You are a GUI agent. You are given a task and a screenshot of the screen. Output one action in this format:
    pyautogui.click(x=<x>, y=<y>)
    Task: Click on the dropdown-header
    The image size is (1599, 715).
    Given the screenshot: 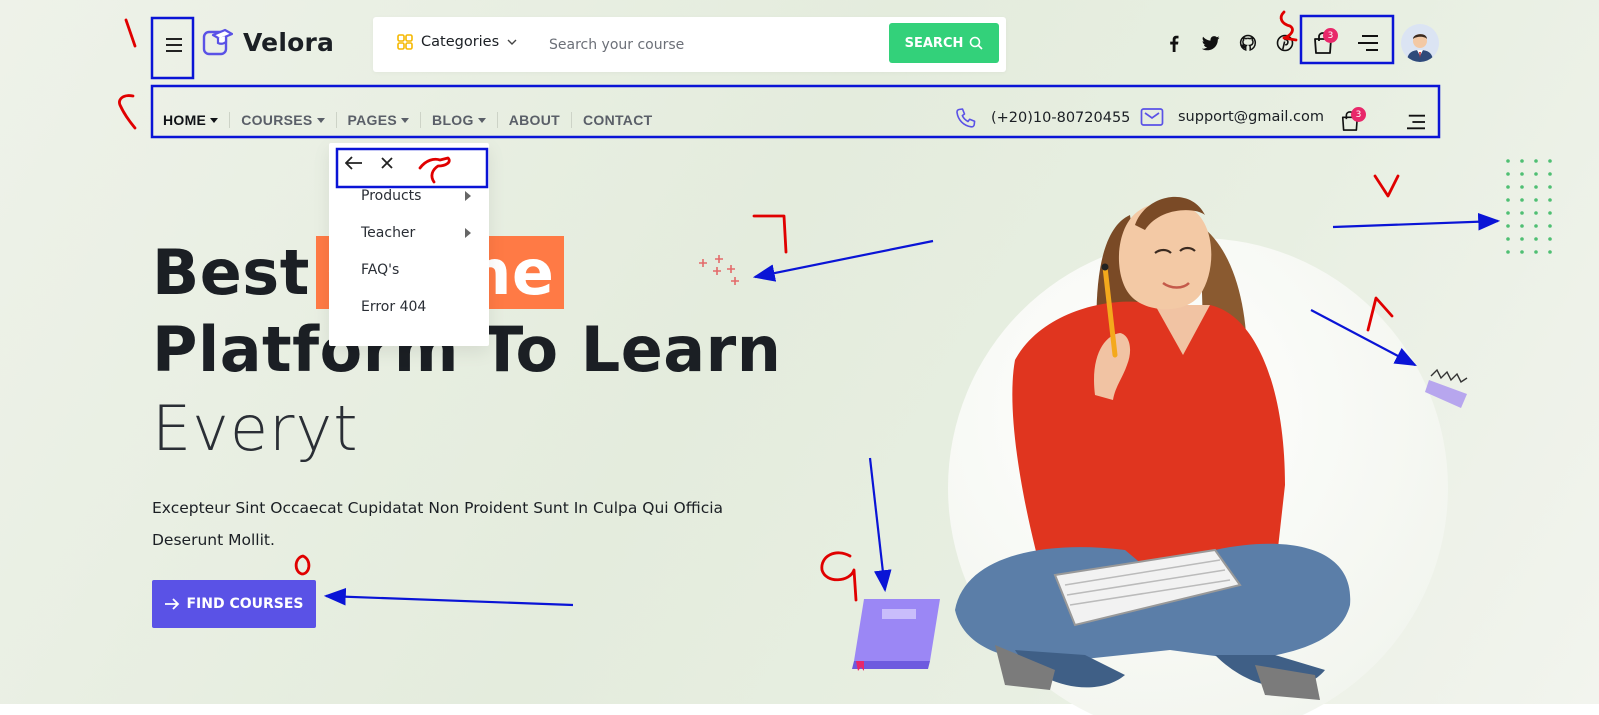 What is the action you would take?
    pyautogui.click(x=369, y=163)
    